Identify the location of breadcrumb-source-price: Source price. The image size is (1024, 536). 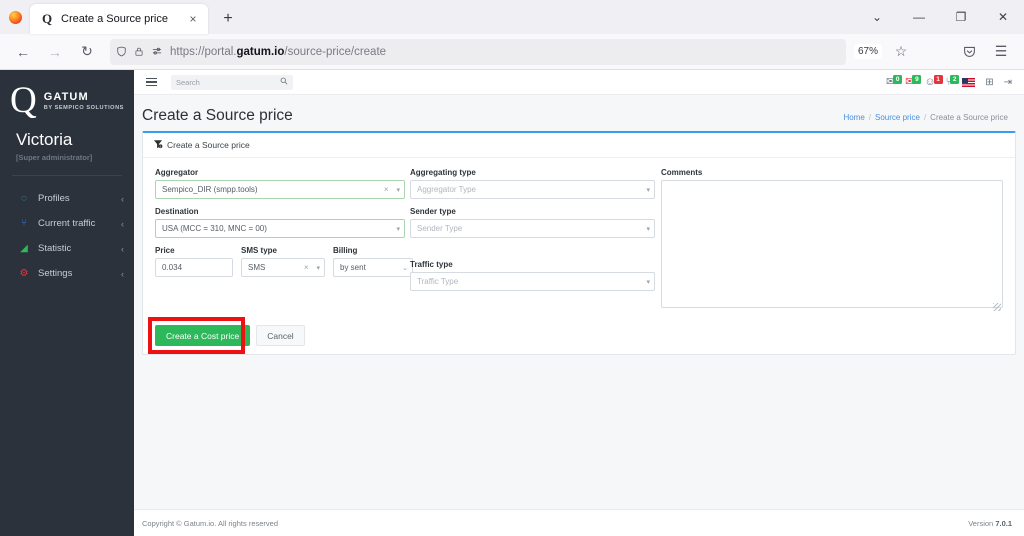
(897, 117).